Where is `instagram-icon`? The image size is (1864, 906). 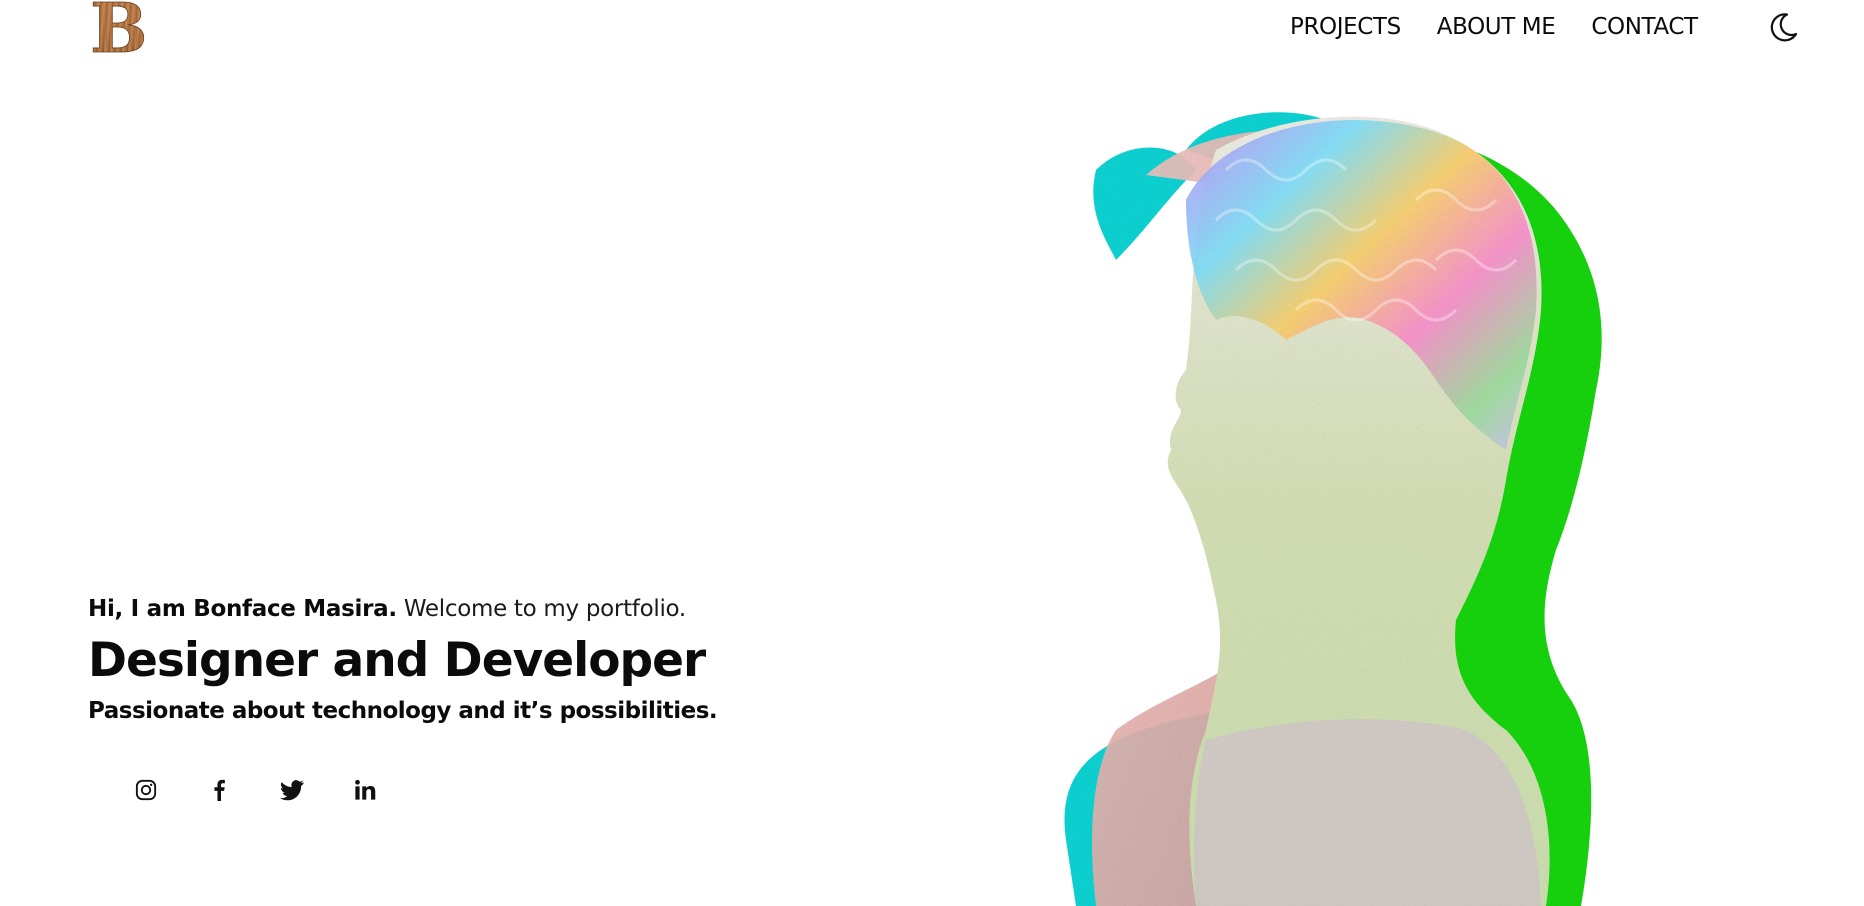 instagram-icon is located at coordinates (146, 790).